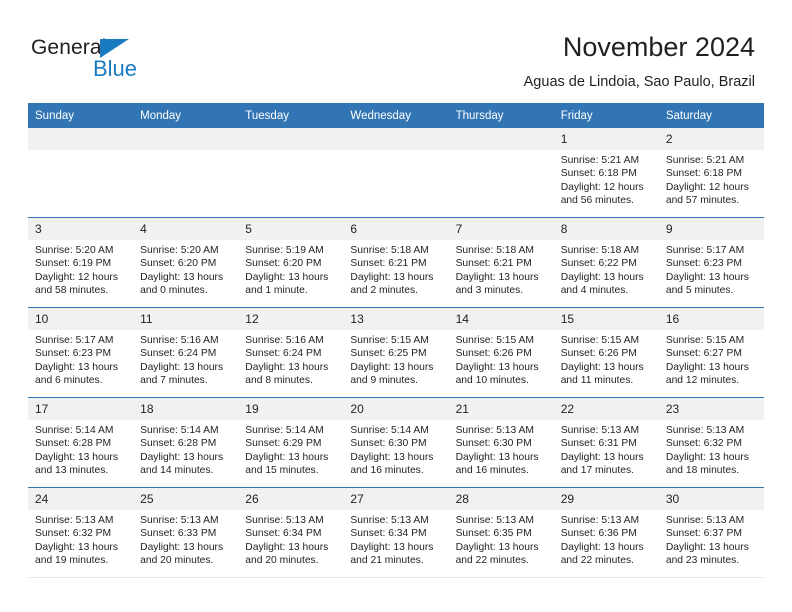  I want to click on sunset-text: Sunset: 6:29 PM, so click(283, 444).